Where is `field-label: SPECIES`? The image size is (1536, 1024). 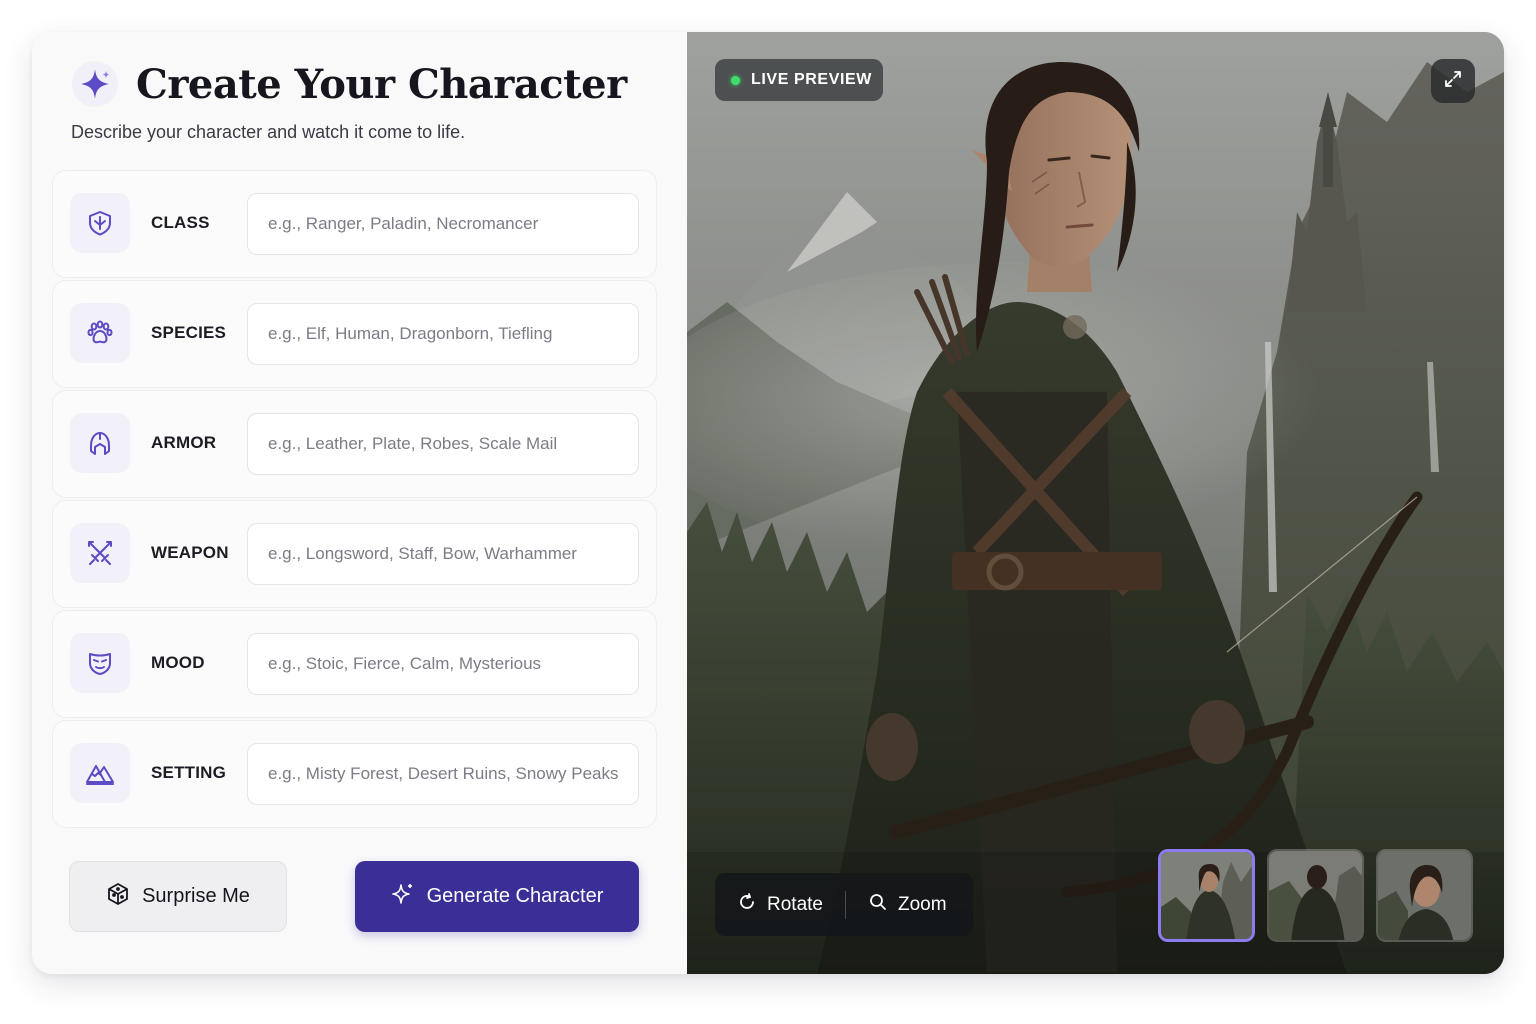
field-label: SPECIES is located at coordinates (189, 332).